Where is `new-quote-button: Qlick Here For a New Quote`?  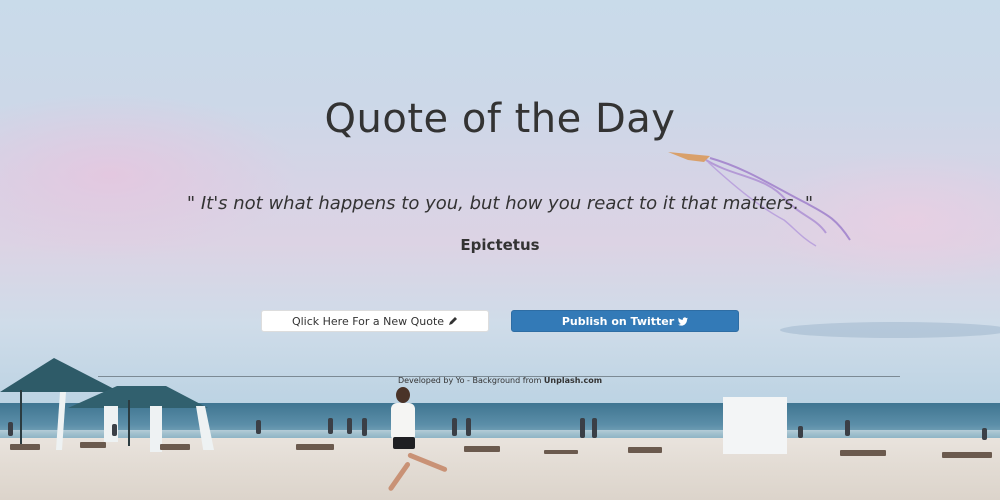 new-quote-button: Qlick Here For a New Quote is located at coordinates (375, 321).